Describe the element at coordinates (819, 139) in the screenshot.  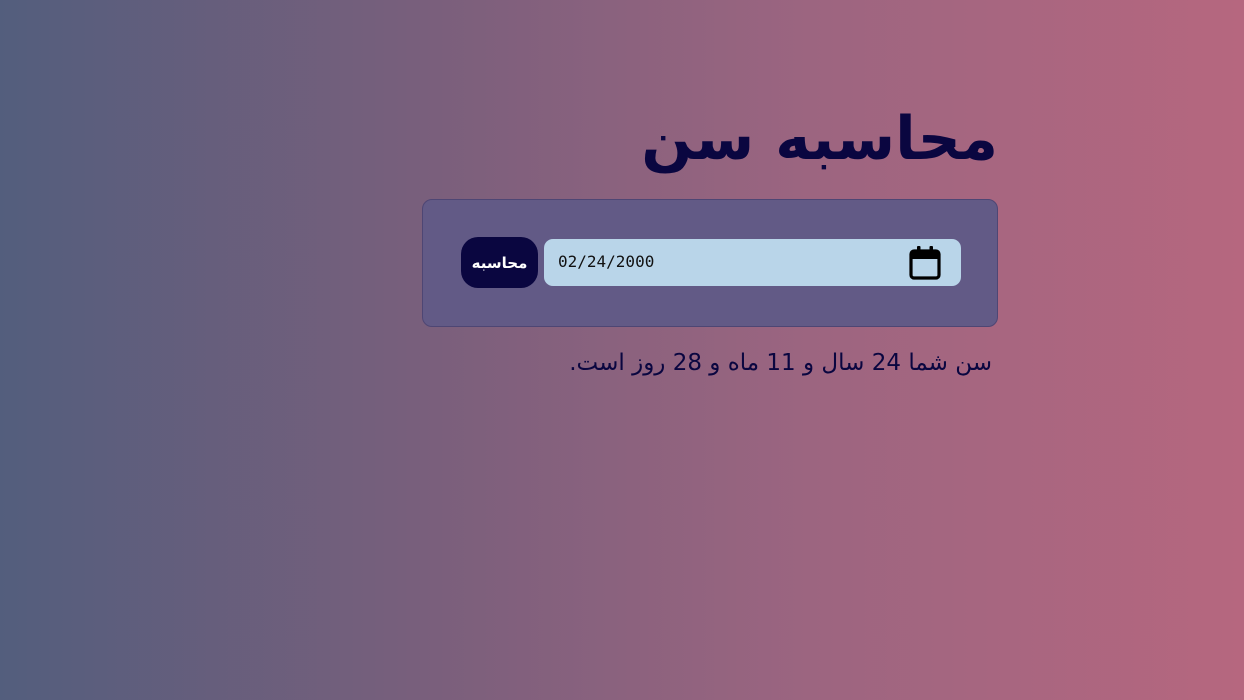
I see `page-title: محاسبه سن` at that location.